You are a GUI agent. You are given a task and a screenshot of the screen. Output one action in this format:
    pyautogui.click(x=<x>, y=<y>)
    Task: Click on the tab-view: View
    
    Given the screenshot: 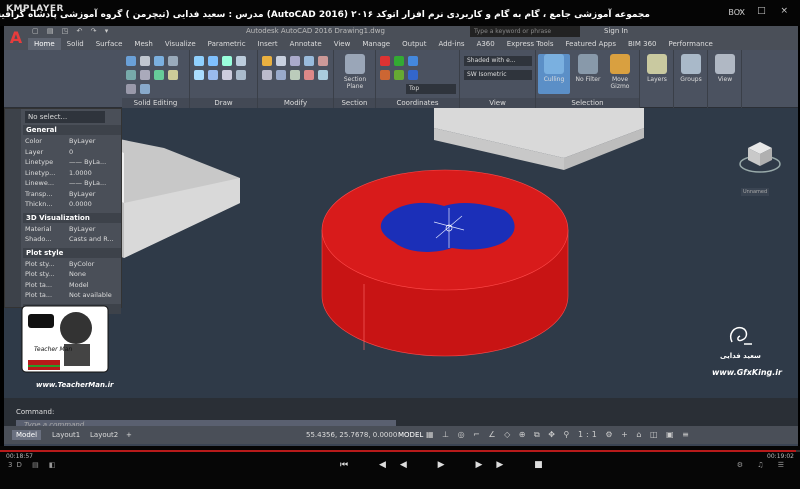 What is the action you would take?
    pyautogui.click(x=342, y=44)
    